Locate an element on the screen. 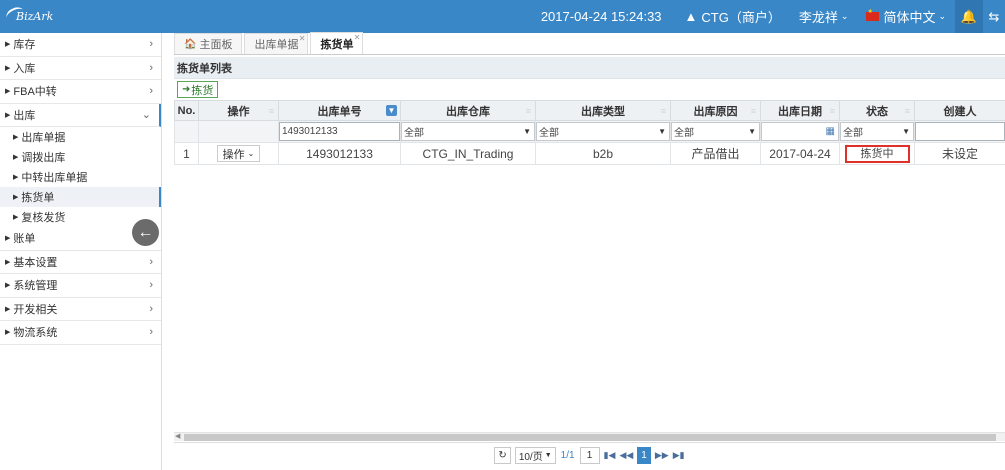  sidebar-item-inbound: ▶ 入库 › is located at coordinates (80, 68).